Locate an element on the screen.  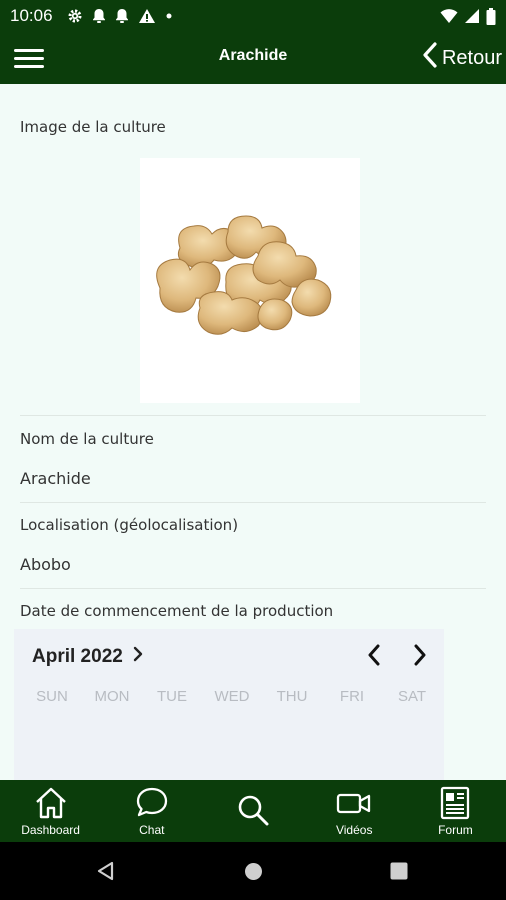
nav-videos: Vidéos is located at coordinates (354, 811).